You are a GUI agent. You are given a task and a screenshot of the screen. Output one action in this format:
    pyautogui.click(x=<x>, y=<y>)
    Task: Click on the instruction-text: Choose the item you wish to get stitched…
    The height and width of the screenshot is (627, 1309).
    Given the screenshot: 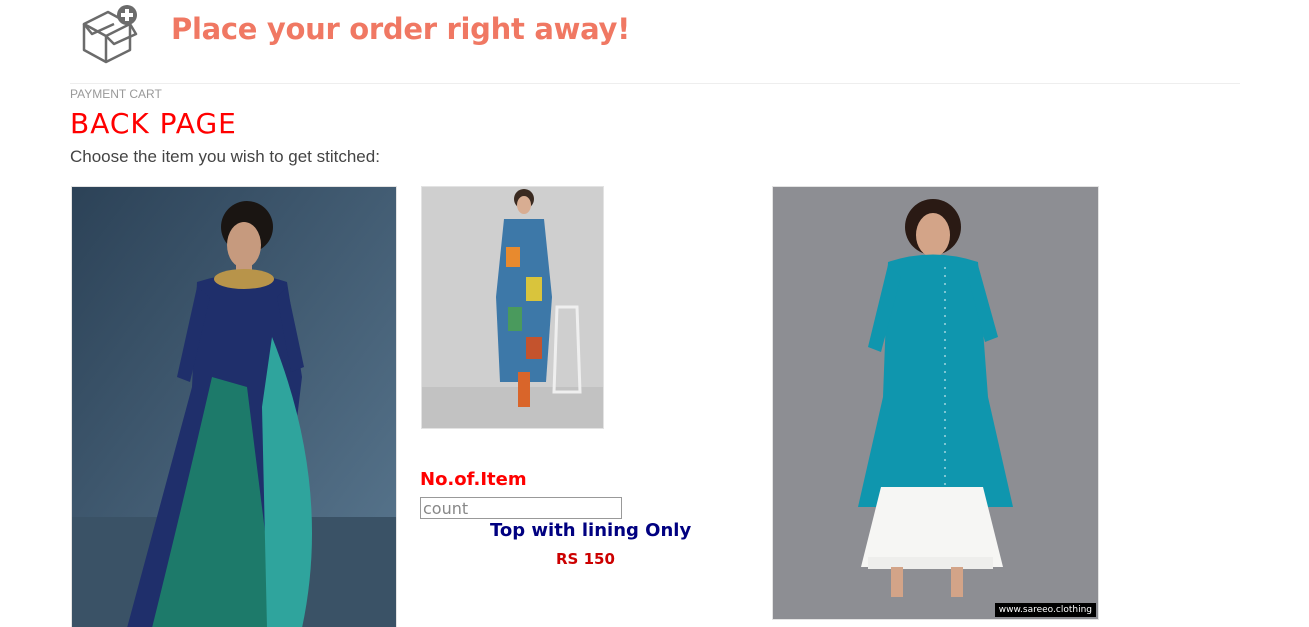 What is the action you would take?
    pyautogui.click(x=225, y=156)
    